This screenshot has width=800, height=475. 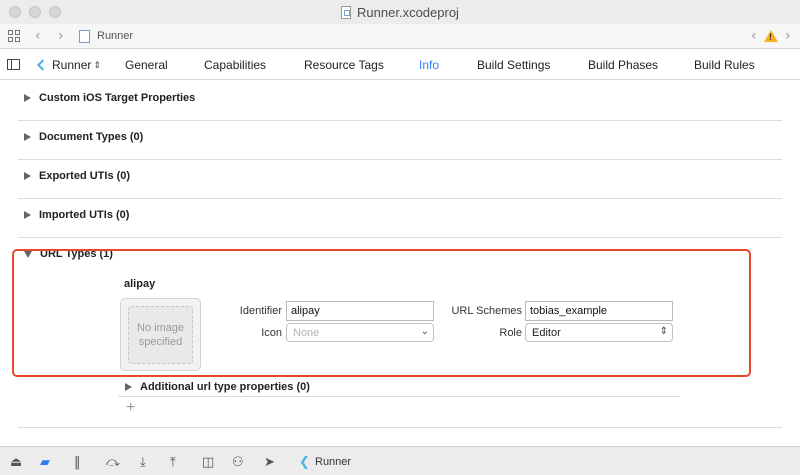 I want to click on tab-general: General, so click(x=146, y=65).